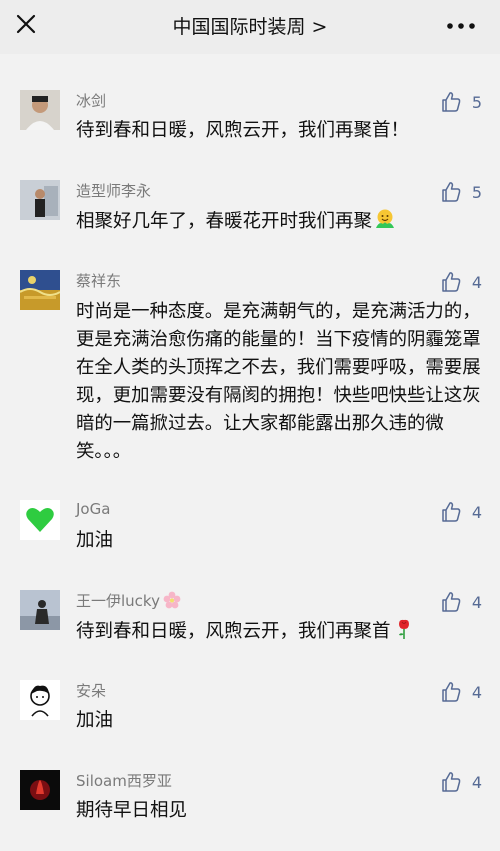 This screenshot has height=851, width=500. What do you see at coordinates (118, 601) in the screenshot?
I see `commenter-name-text: 王一伊lucky` at bounding box center [118, 601].